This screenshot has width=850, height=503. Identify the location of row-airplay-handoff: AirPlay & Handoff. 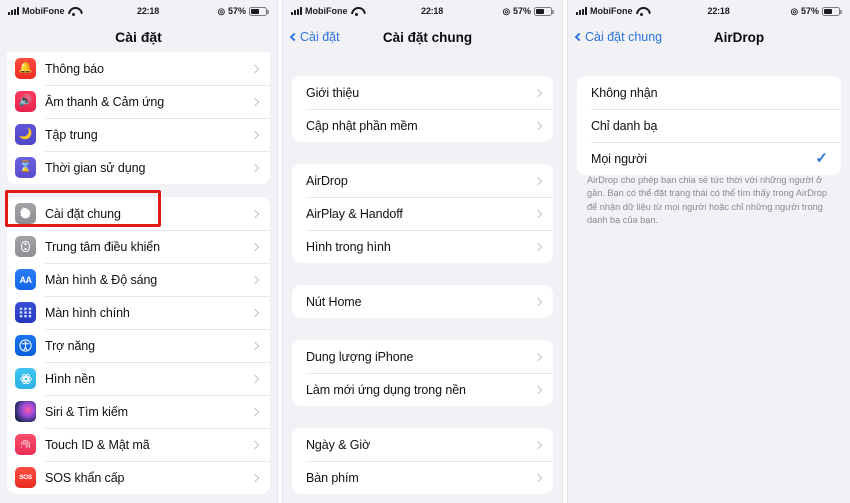
(422, 213).